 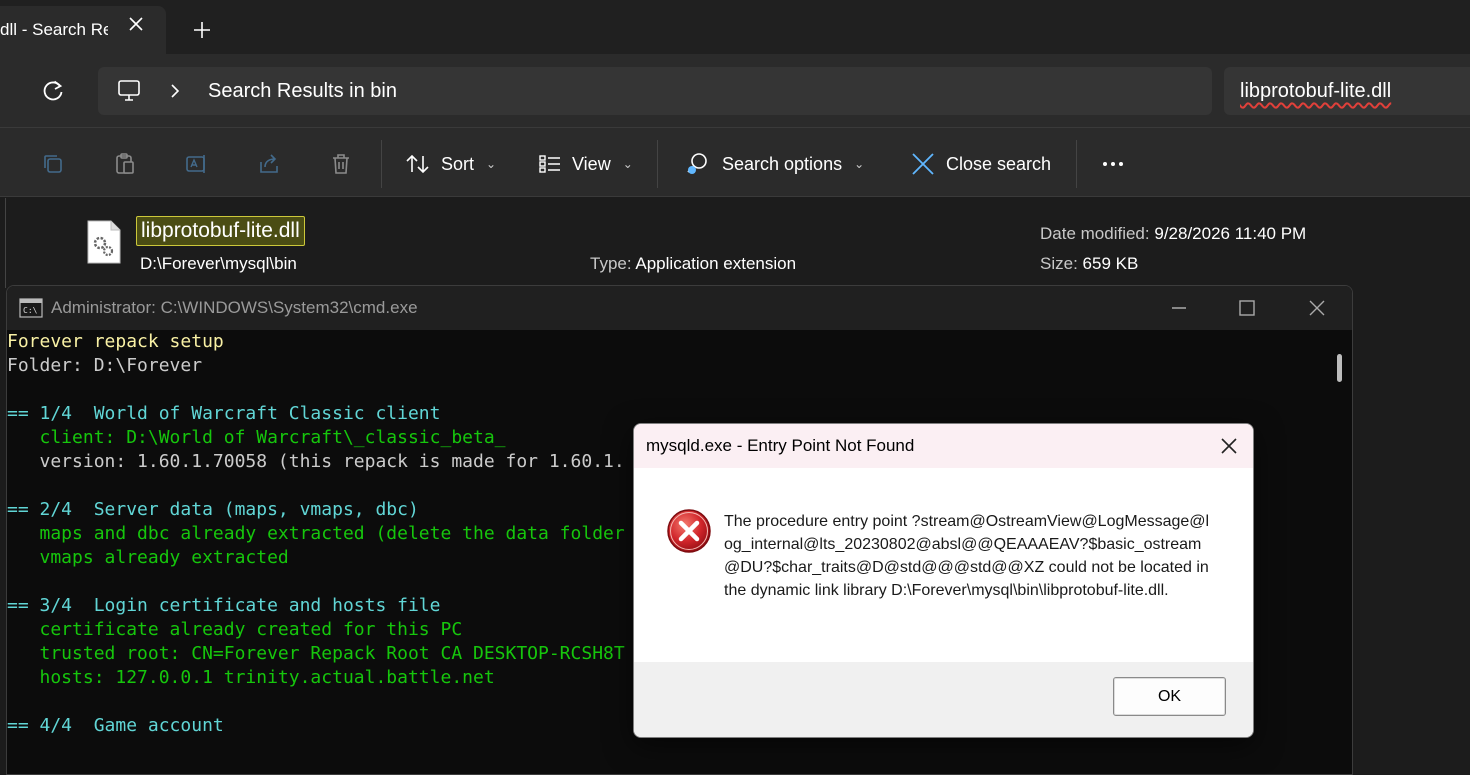 What do you see at coordinates (417, 164) in the screenshot?
I see `sort-icon` at bounding box center [417, 164].